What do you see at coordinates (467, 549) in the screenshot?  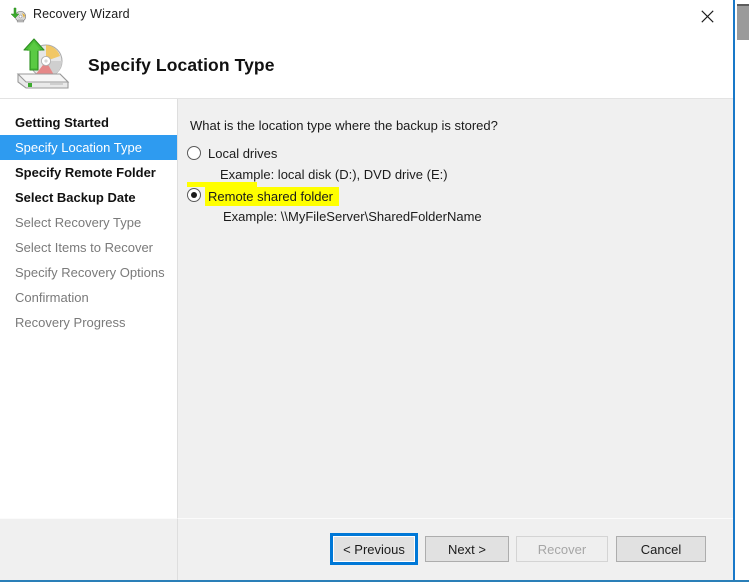 I see `next-button: Next >` at bounding box center [467, 549].